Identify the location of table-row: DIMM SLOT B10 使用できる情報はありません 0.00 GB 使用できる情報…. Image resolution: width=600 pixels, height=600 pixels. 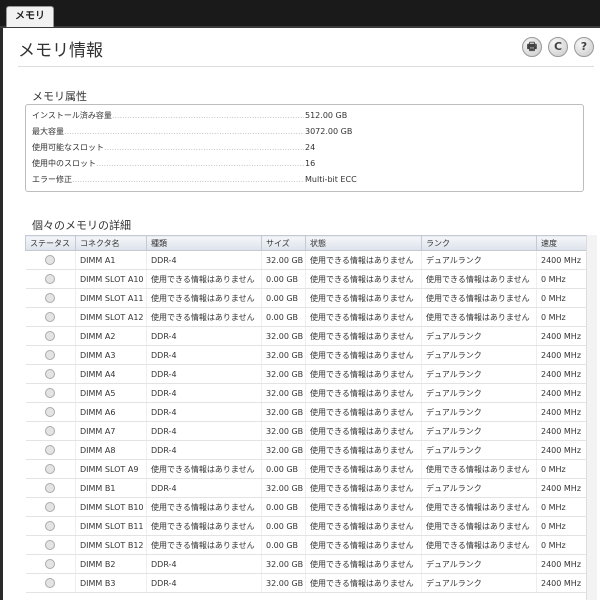
(305, 507).